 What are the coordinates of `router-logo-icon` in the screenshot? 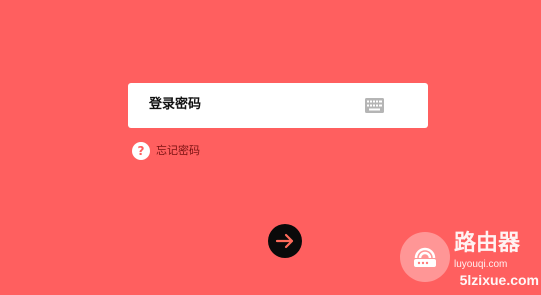 It's located at (425, 257).